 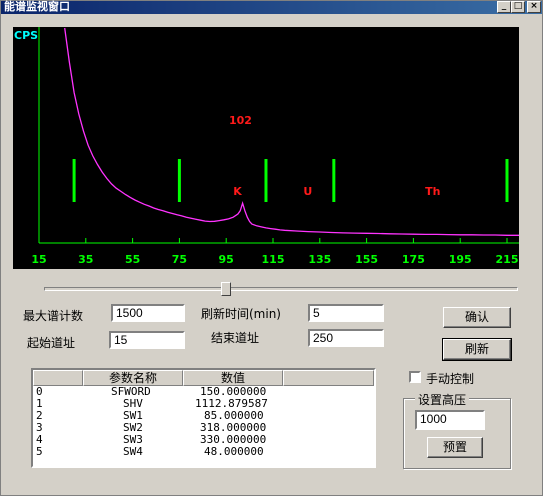 I want to click on max-count-label: 最大谱计数, so click(x=53, y=316).